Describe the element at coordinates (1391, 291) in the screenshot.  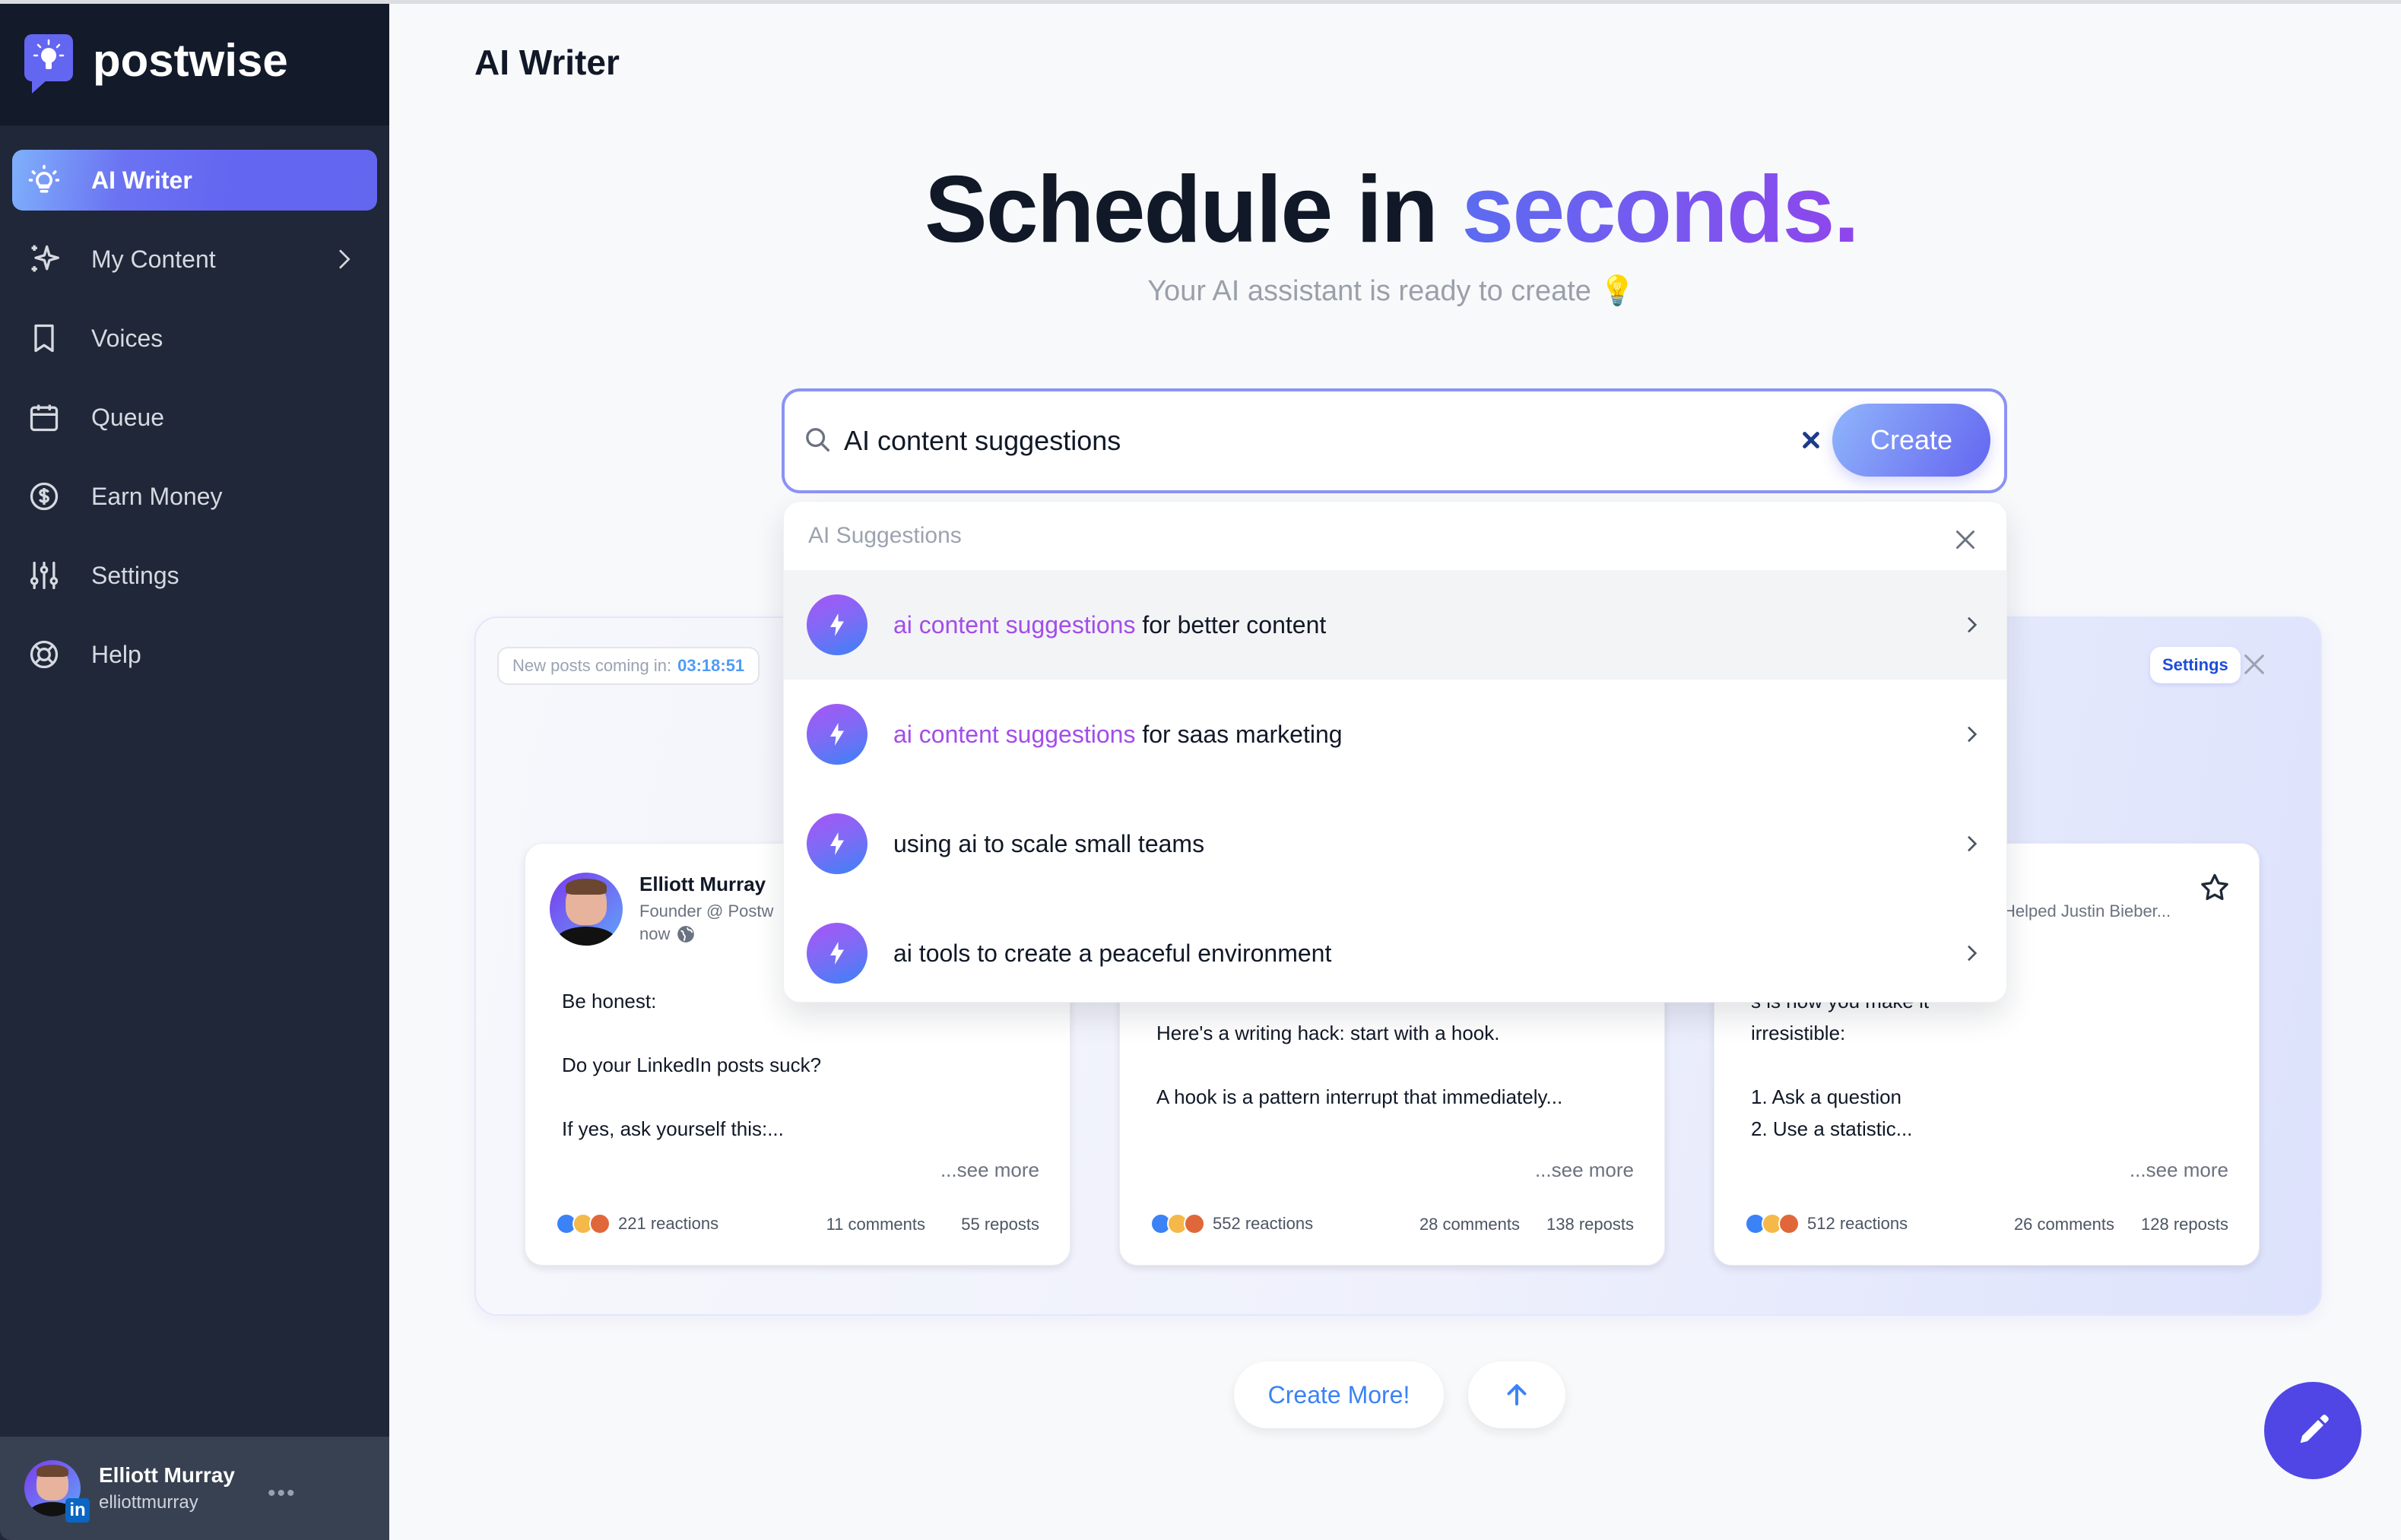
I see `hero-subtitle: Your AI assistant is ready to create 💡` at that location.